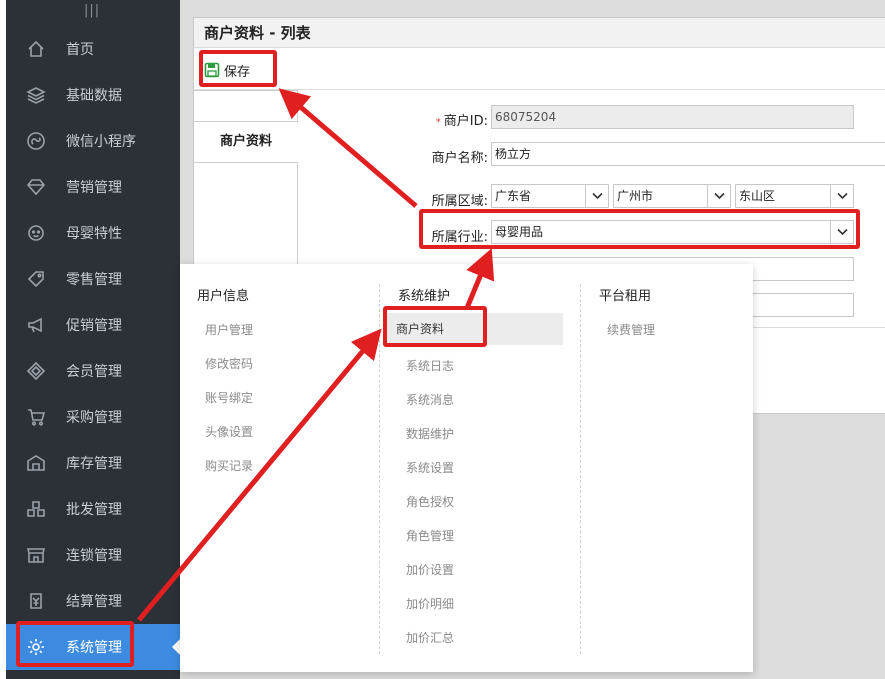 This screenshot has height=679, width=885. What do you see at coordinates (229, 431) in the screenshot?
I see `menu-item-avatar: 头像设置` at bounding box center [229, 431].